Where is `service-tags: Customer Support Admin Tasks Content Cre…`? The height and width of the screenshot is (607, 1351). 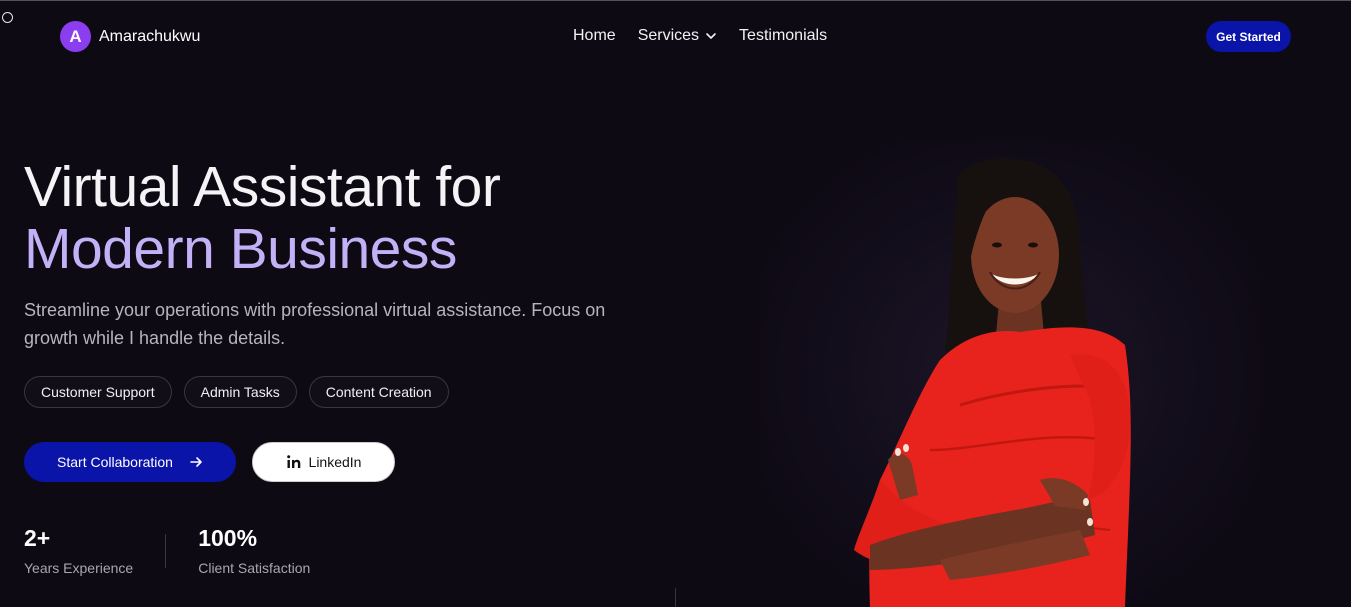 service-tags: Customer Support Admin Tasks Content Cre… is located at coordinates (236, 392).